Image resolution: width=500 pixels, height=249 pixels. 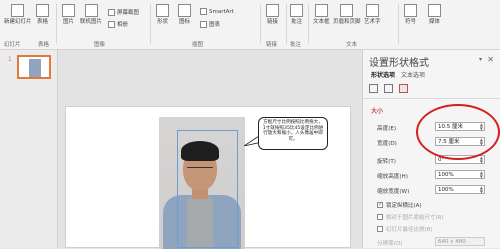 I want to click on resolution-field: 640 x 480, so click(x=460, y=241).